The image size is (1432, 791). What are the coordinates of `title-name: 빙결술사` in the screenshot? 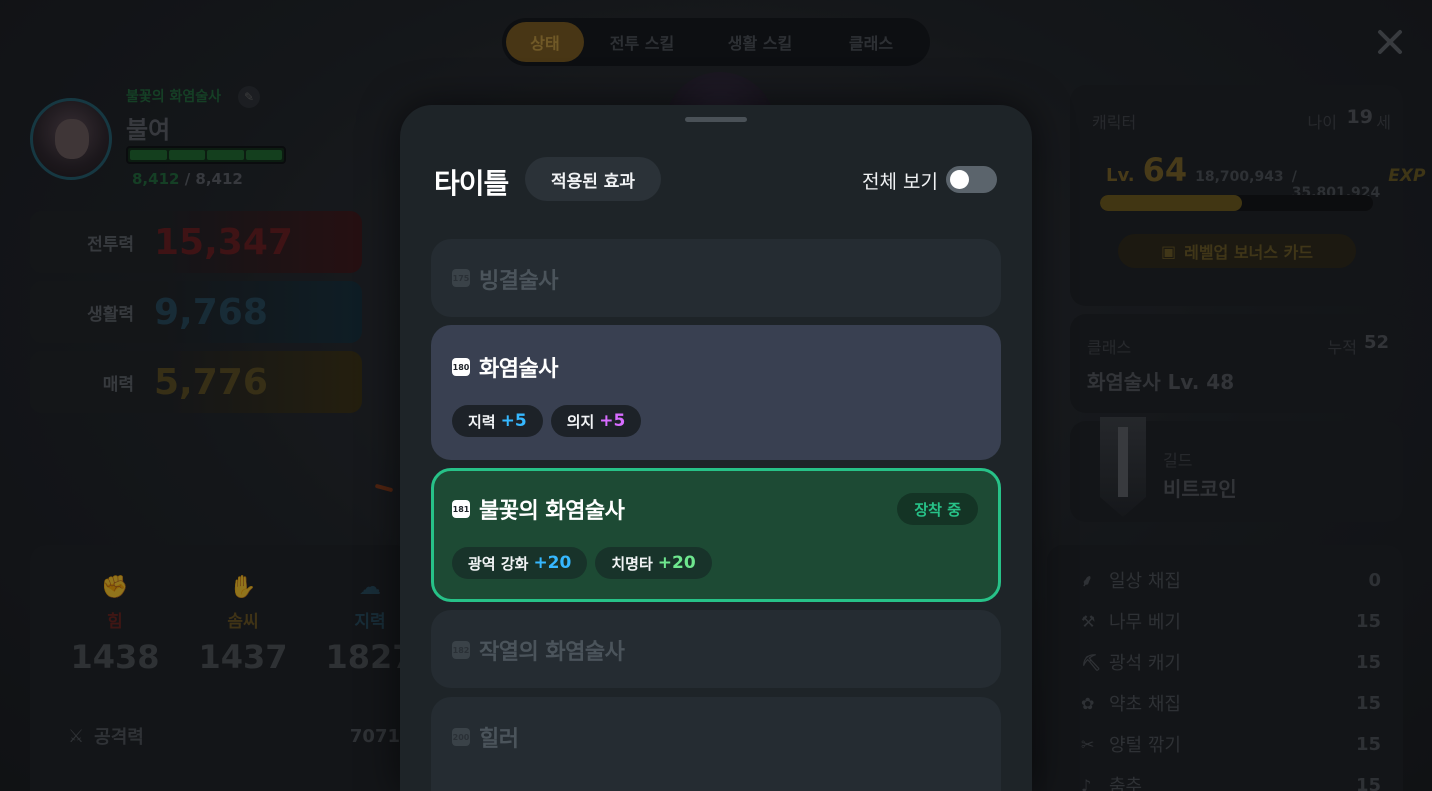 It's located at (518, 281).